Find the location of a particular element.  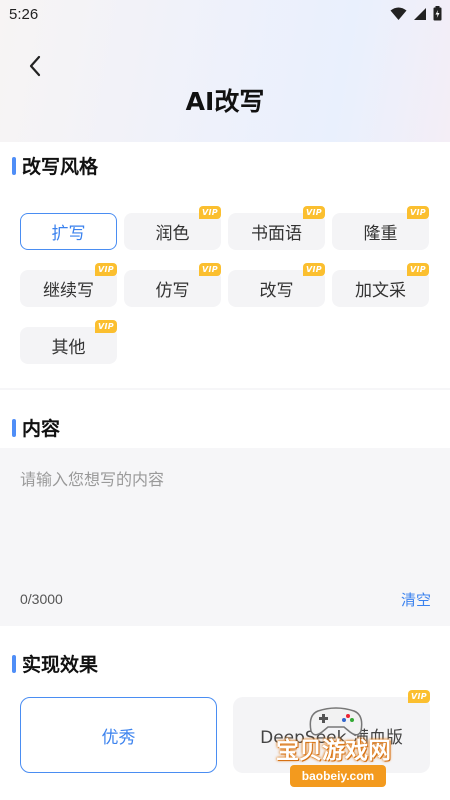

status-time: 5:26 is located at coordinates (24, 14).